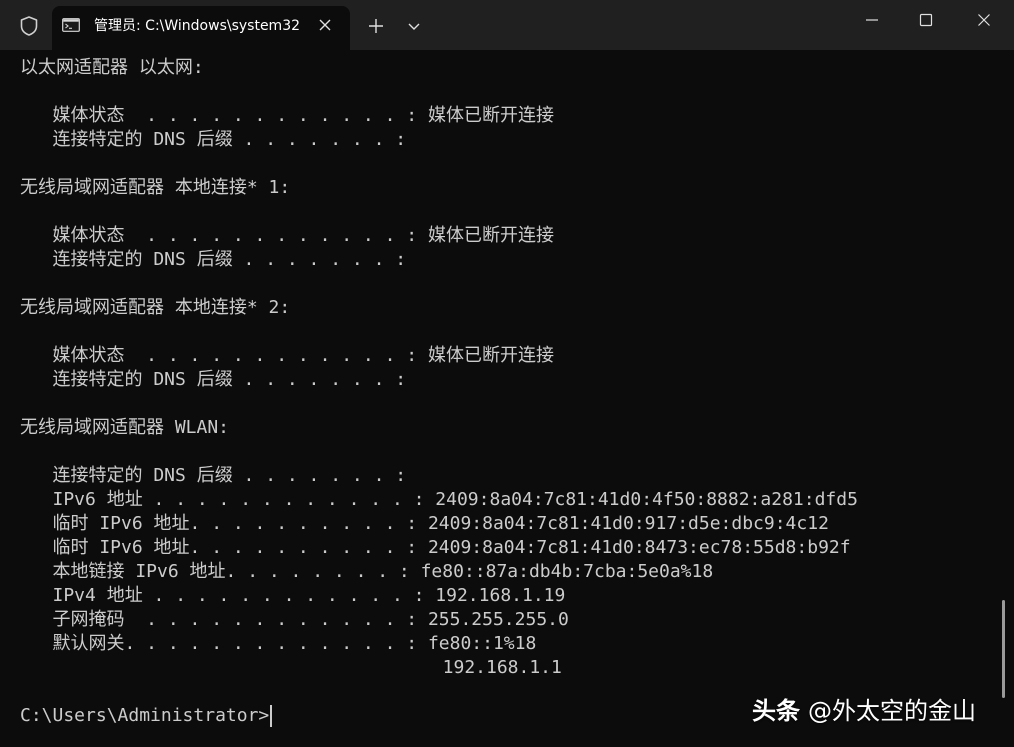 The height and width of the screenshot is (747, 1014). What do you see at coordinates (155, 187) in the screenshot?
I see `console-line: 无线局域网适配器 本地连接* 1:` at bounding box center [155, 187].